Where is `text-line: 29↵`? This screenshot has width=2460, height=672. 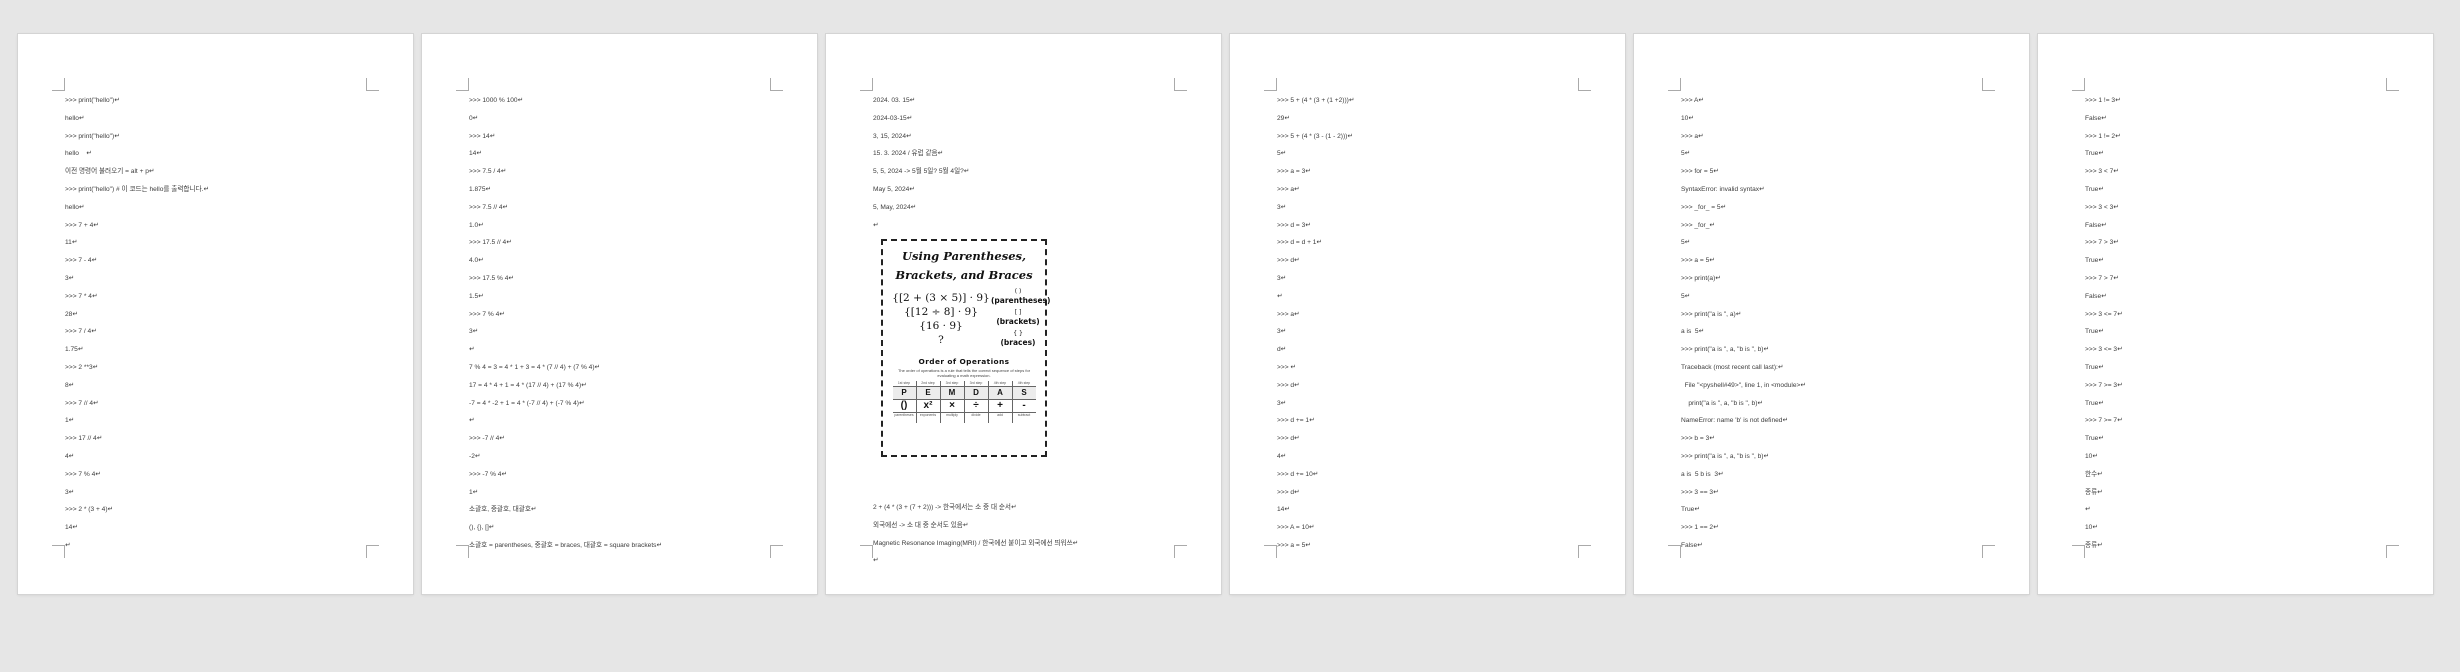
text-line: 29↵ is located at coordinates (1283, 118).